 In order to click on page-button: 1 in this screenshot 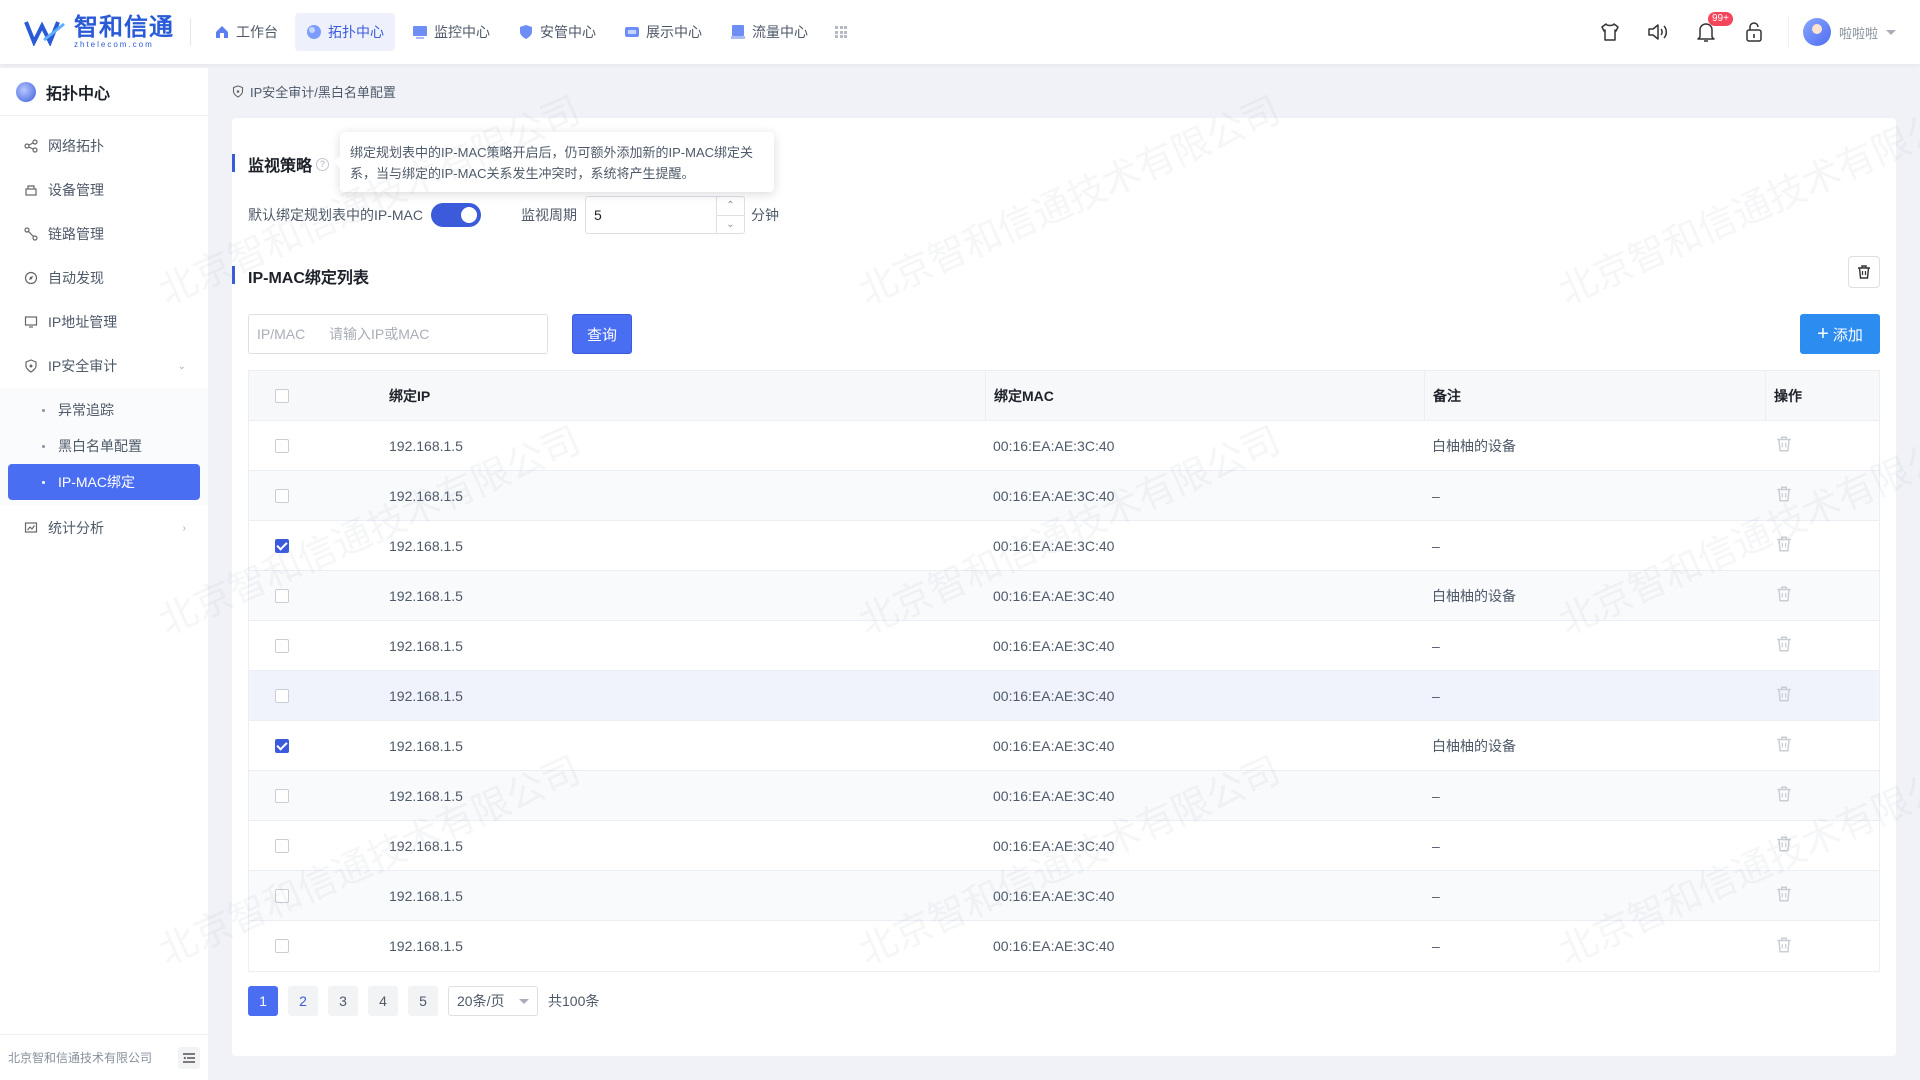, I will do `click(263, 1001)`.